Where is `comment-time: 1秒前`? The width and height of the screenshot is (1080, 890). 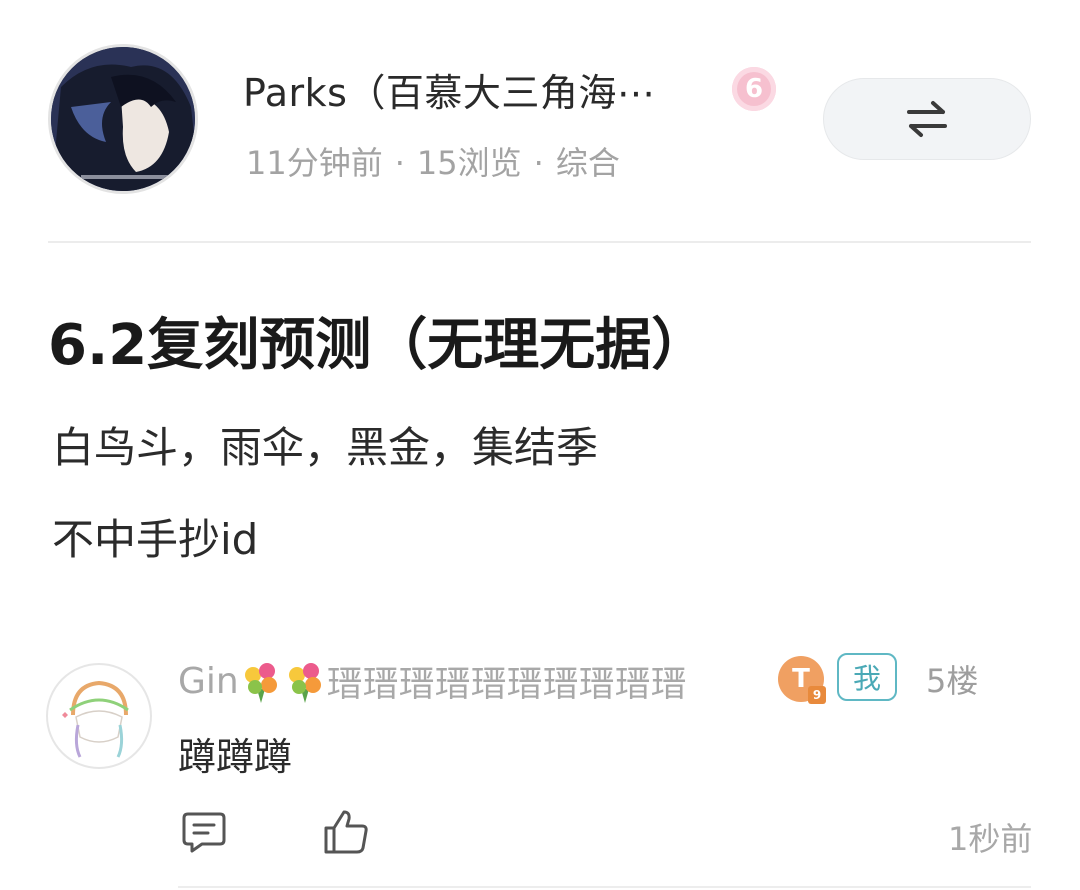
comment-time: 1秒前 is located at coordinates (990, 839).